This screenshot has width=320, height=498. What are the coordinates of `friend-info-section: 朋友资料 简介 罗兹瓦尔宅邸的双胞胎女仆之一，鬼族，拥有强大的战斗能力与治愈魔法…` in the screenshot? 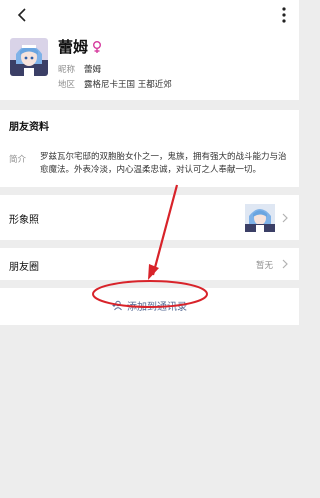 It's located at (149, 148).